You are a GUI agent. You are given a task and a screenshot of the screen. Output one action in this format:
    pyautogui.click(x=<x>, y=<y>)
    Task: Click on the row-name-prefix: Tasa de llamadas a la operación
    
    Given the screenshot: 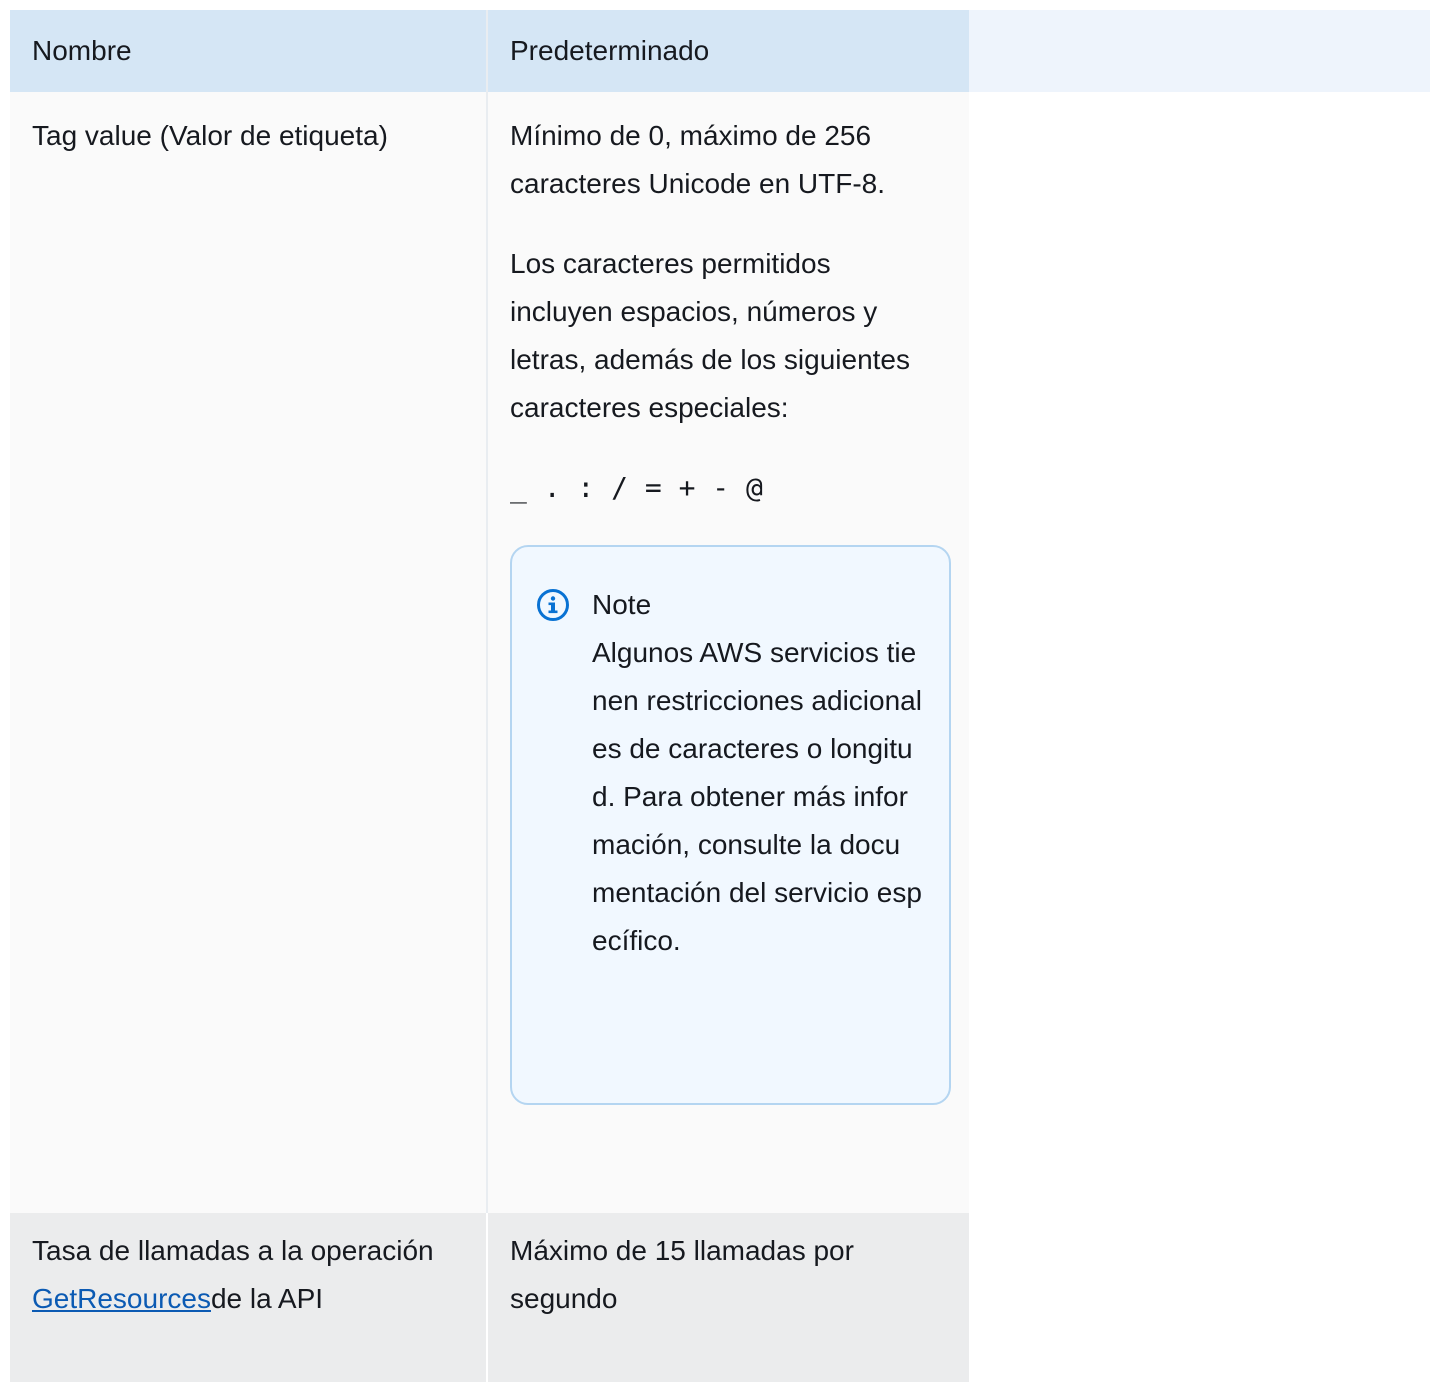 What is the action you would take?
    pyautogui.click(x=233, y=1250)
    